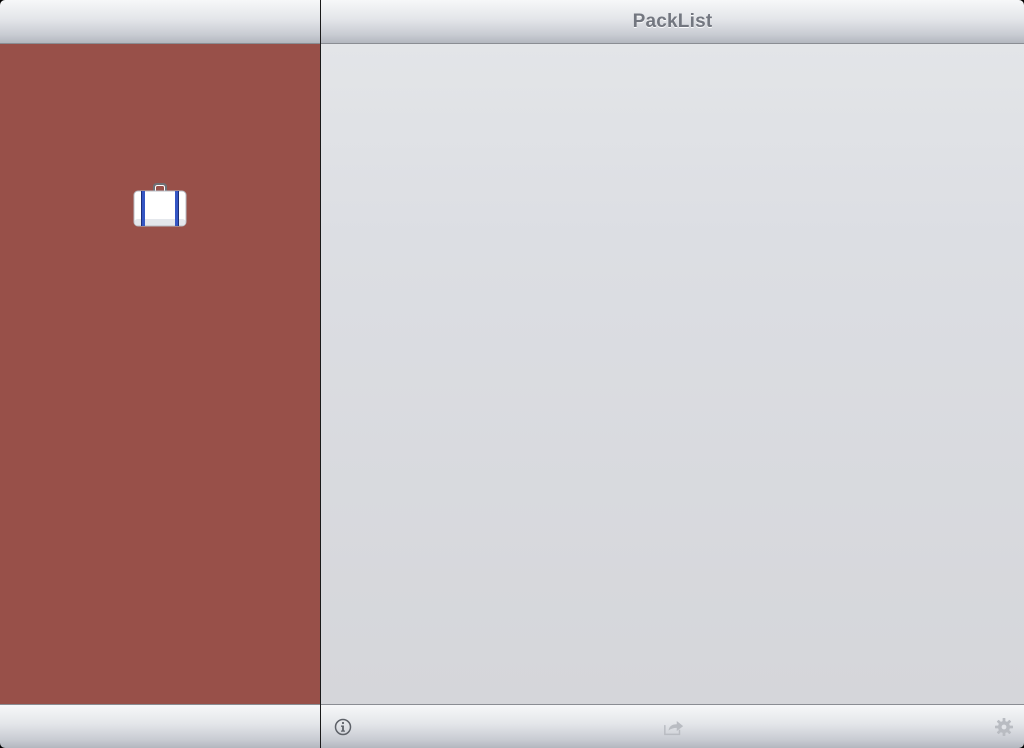  I want to click on settings-button, so click(1004, 727).